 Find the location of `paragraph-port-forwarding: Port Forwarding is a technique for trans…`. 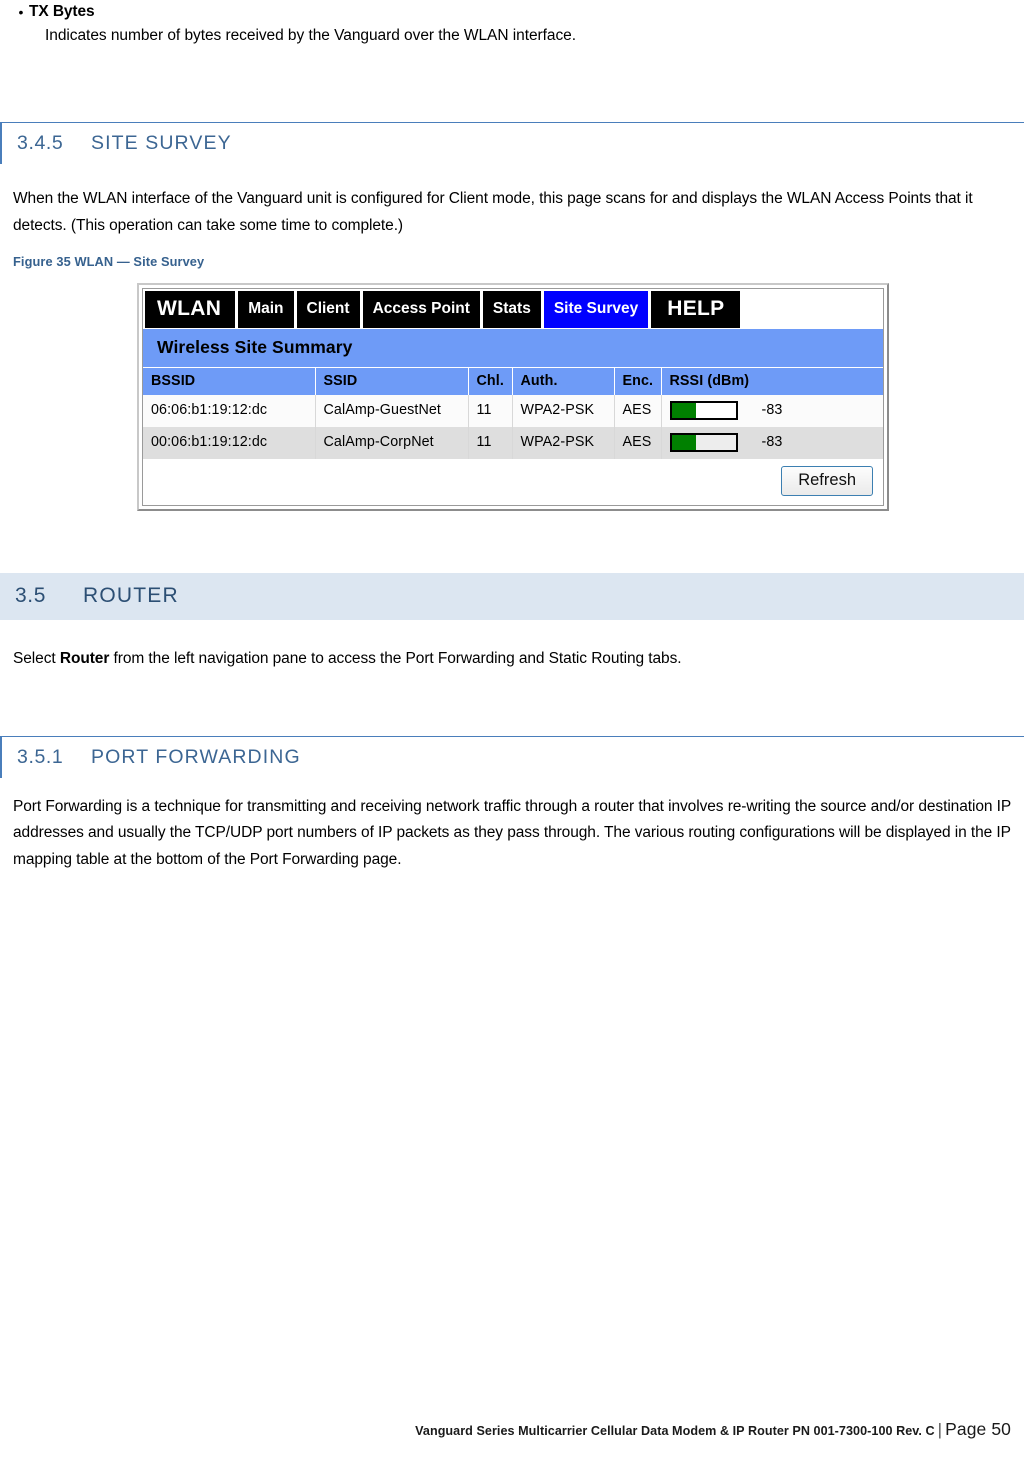

paragraph-port-forwarding: Port Forwarding is a technique for trans… is located at coordinates (512, 832).